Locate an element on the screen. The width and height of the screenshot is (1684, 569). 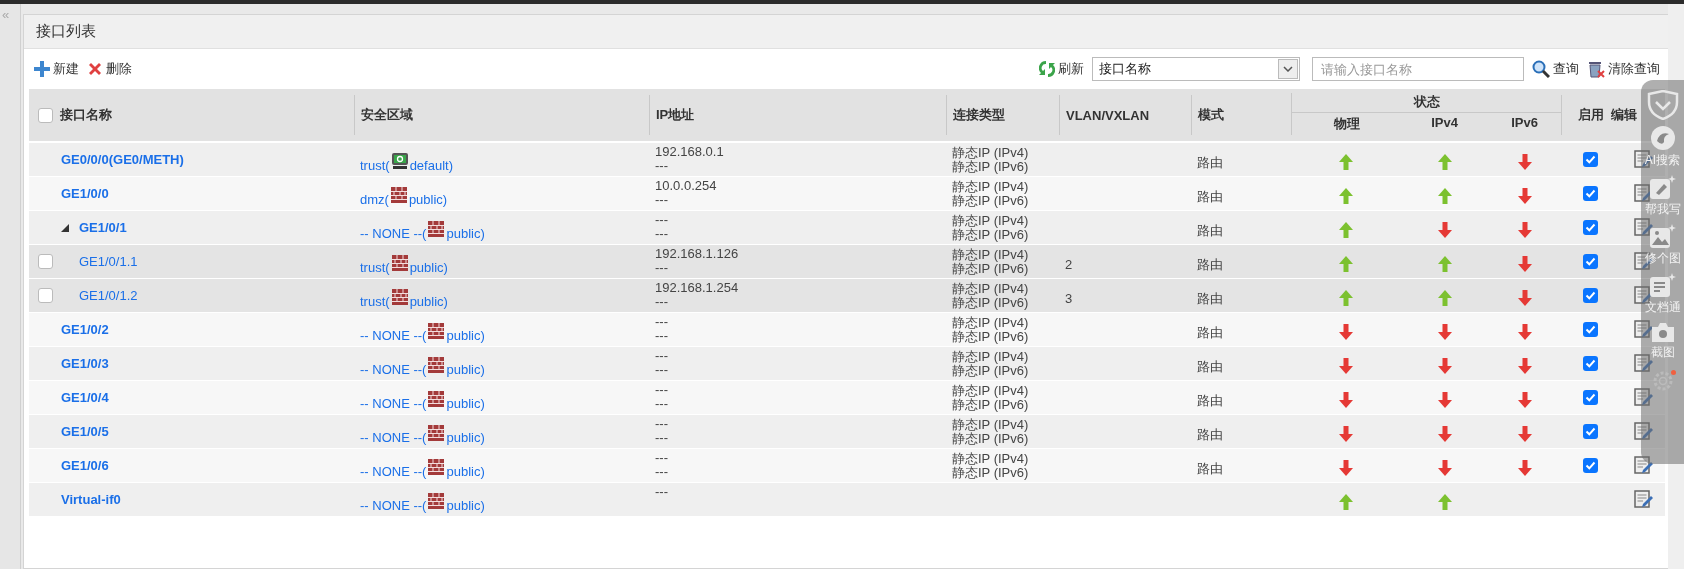
expand-triangle-icon is located at coordinates (65, 227).